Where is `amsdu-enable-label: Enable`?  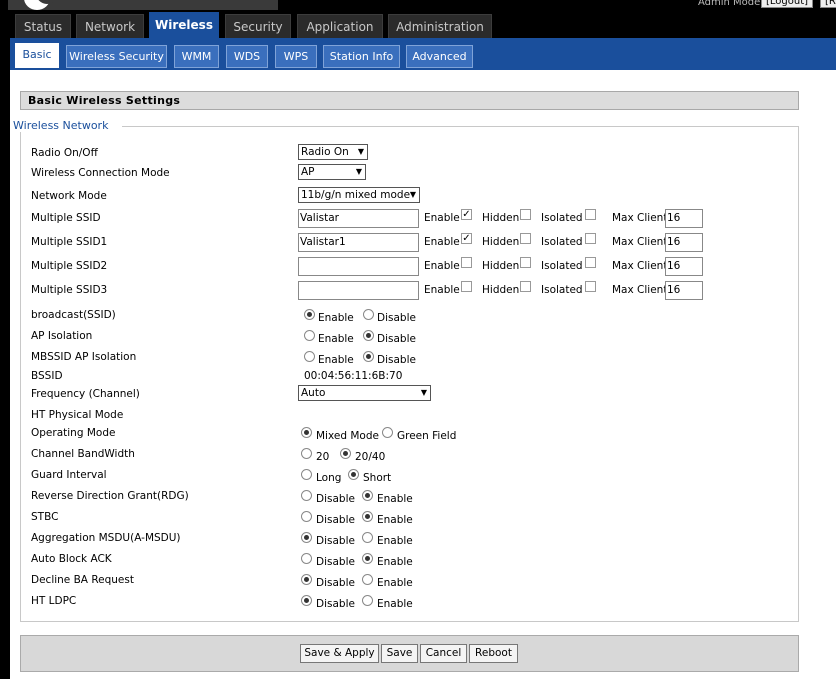 amsdu-enable-label: Enable is located at coordinates (395, 541).